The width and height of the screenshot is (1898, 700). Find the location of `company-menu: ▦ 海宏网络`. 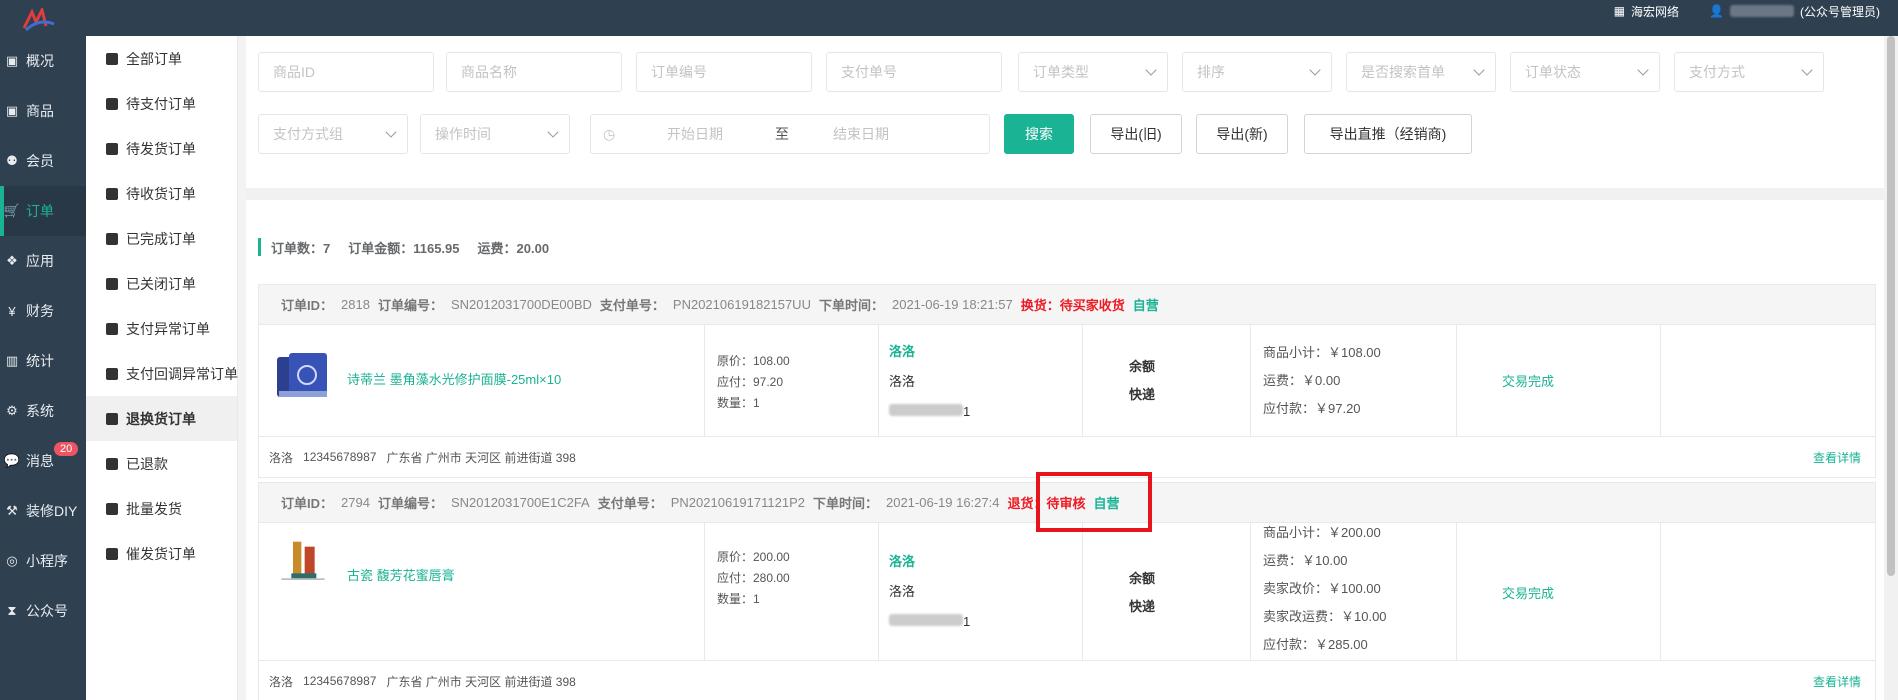

company-menu: ▦ 海宏网络 is located at coordinates (1646, 11).